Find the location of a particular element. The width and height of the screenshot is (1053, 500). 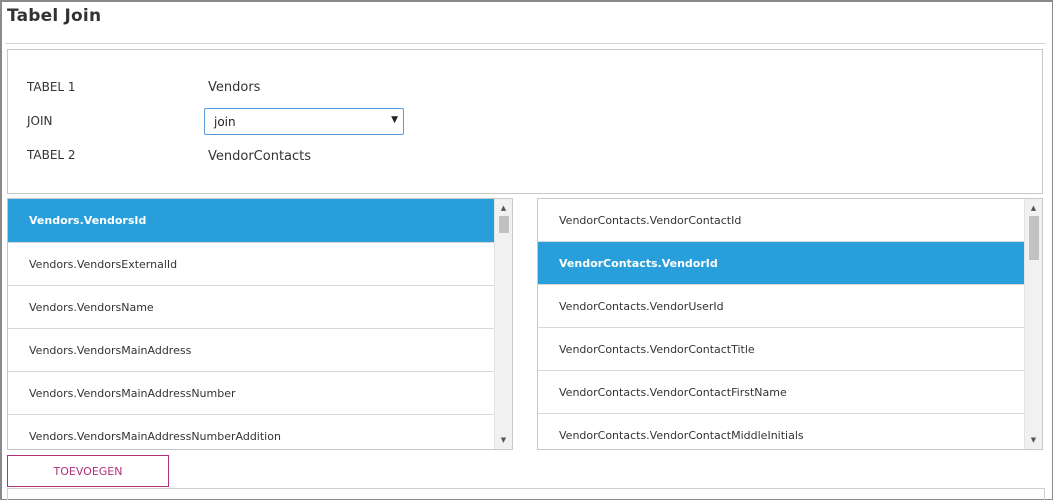

table2-list-scrollbar: ▲ ▼ is located at coordinates (1033, 324).